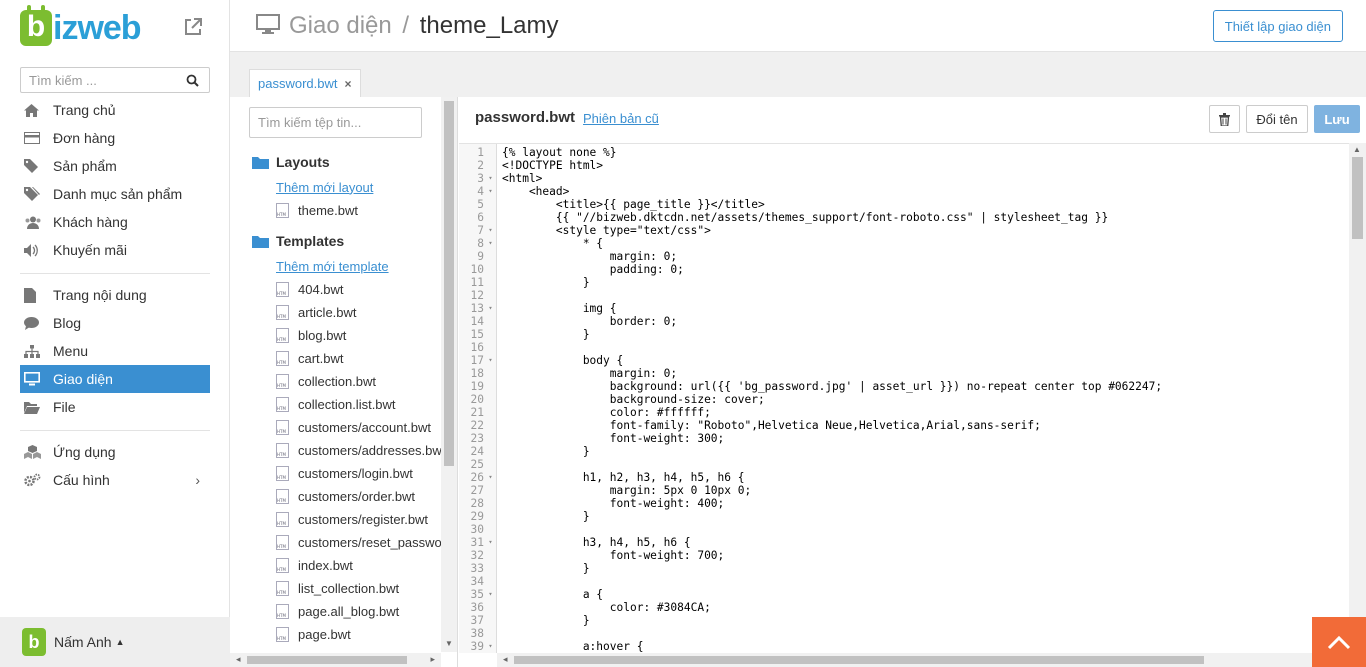 The width and height of the screenshot is (1366, 667). What do you see at coordinates (340, 25) in the screenshot?
I see `breadcrumb-parent: Giao diện` at bounding box center [340, 25].